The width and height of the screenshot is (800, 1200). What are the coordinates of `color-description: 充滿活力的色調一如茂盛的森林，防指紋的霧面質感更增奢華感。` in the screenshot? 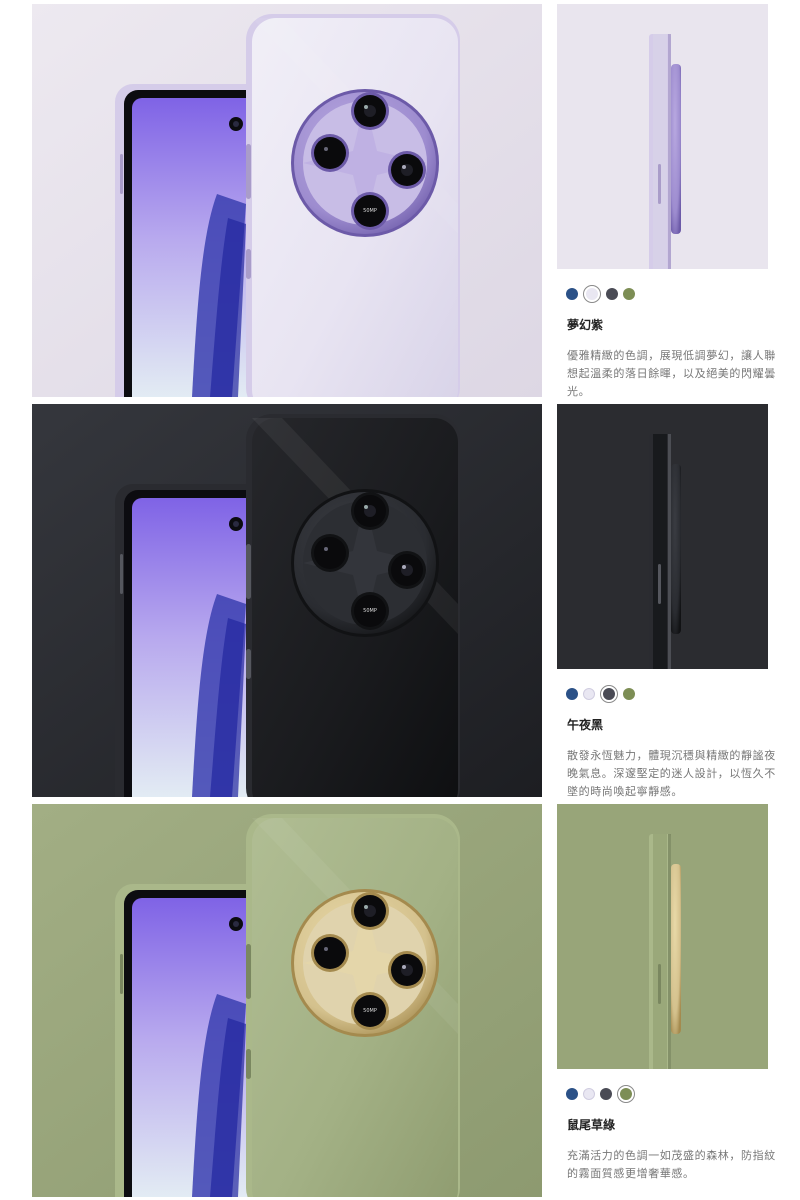 It's located at (671, 1164).